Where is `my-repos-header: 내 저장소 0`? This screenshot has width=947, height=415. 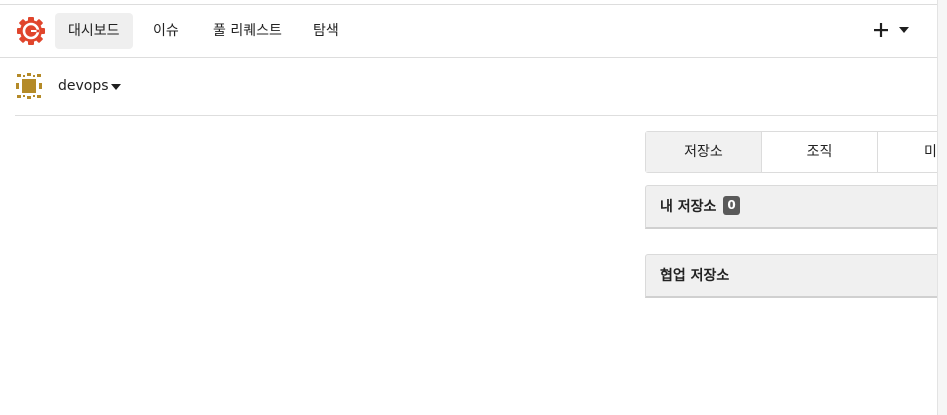 my-repos-header: 내 저장소 0 is located at coordinates (791, 207).